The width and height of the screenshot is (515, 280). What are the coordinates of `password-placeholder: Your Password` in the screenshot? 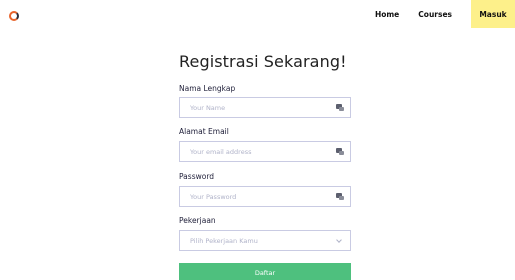 It's located at (213, 196).